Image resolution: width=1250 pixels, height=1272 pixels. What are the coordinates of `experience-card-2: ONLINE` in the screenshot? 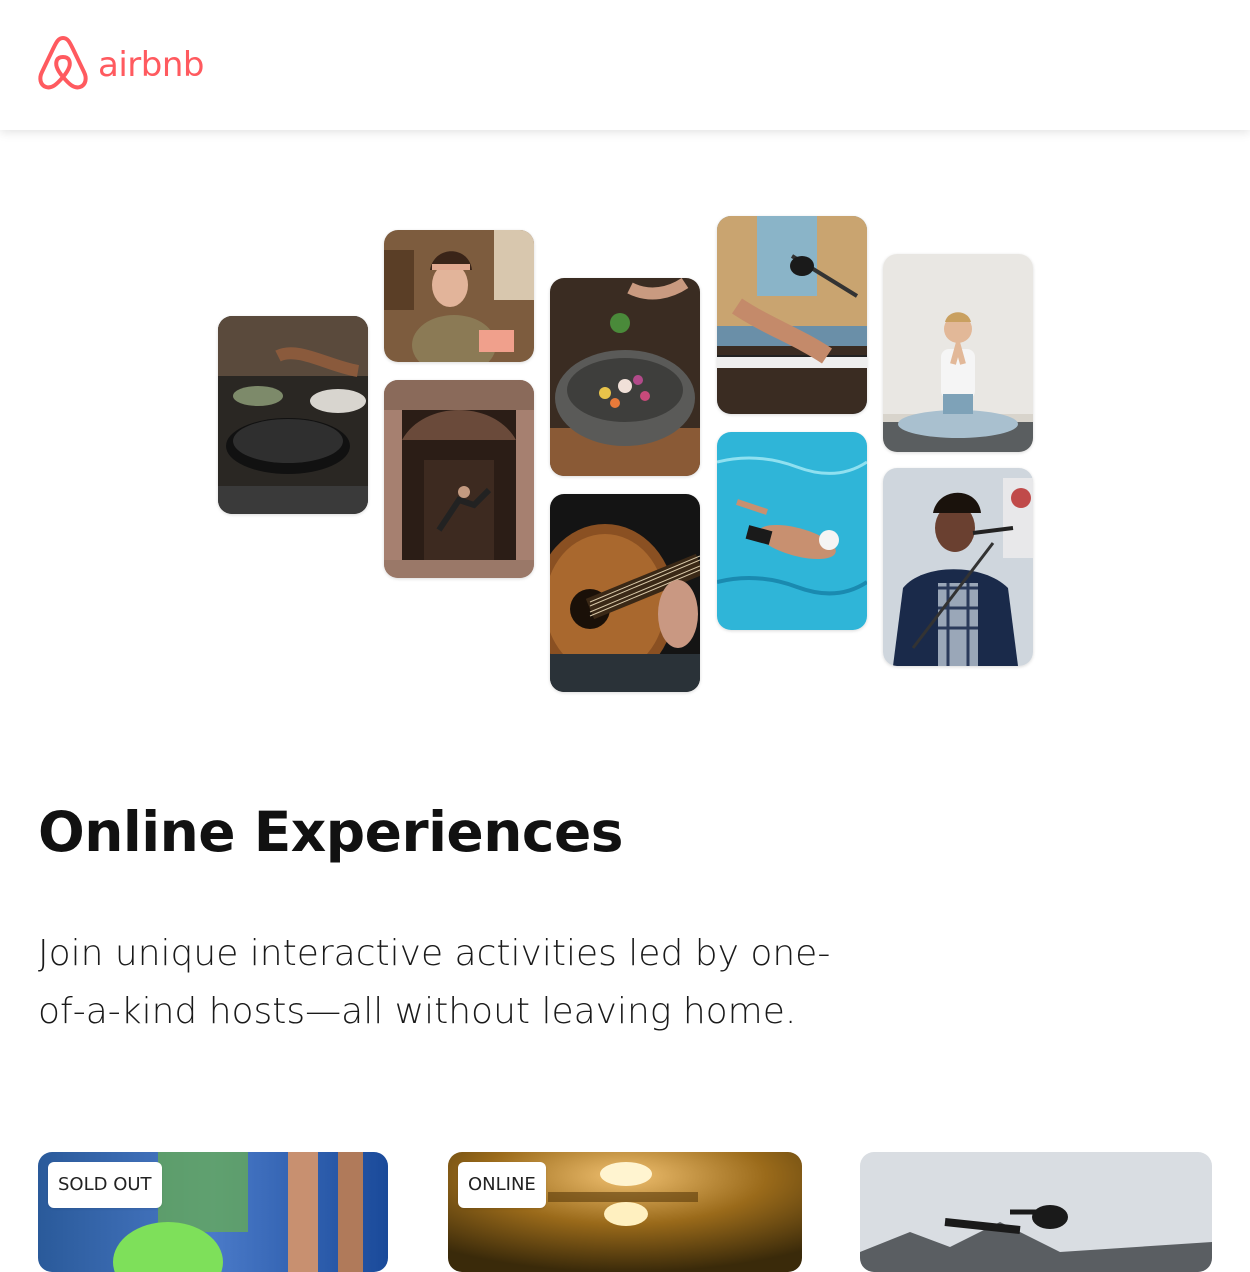 It's located at (625, 1212).